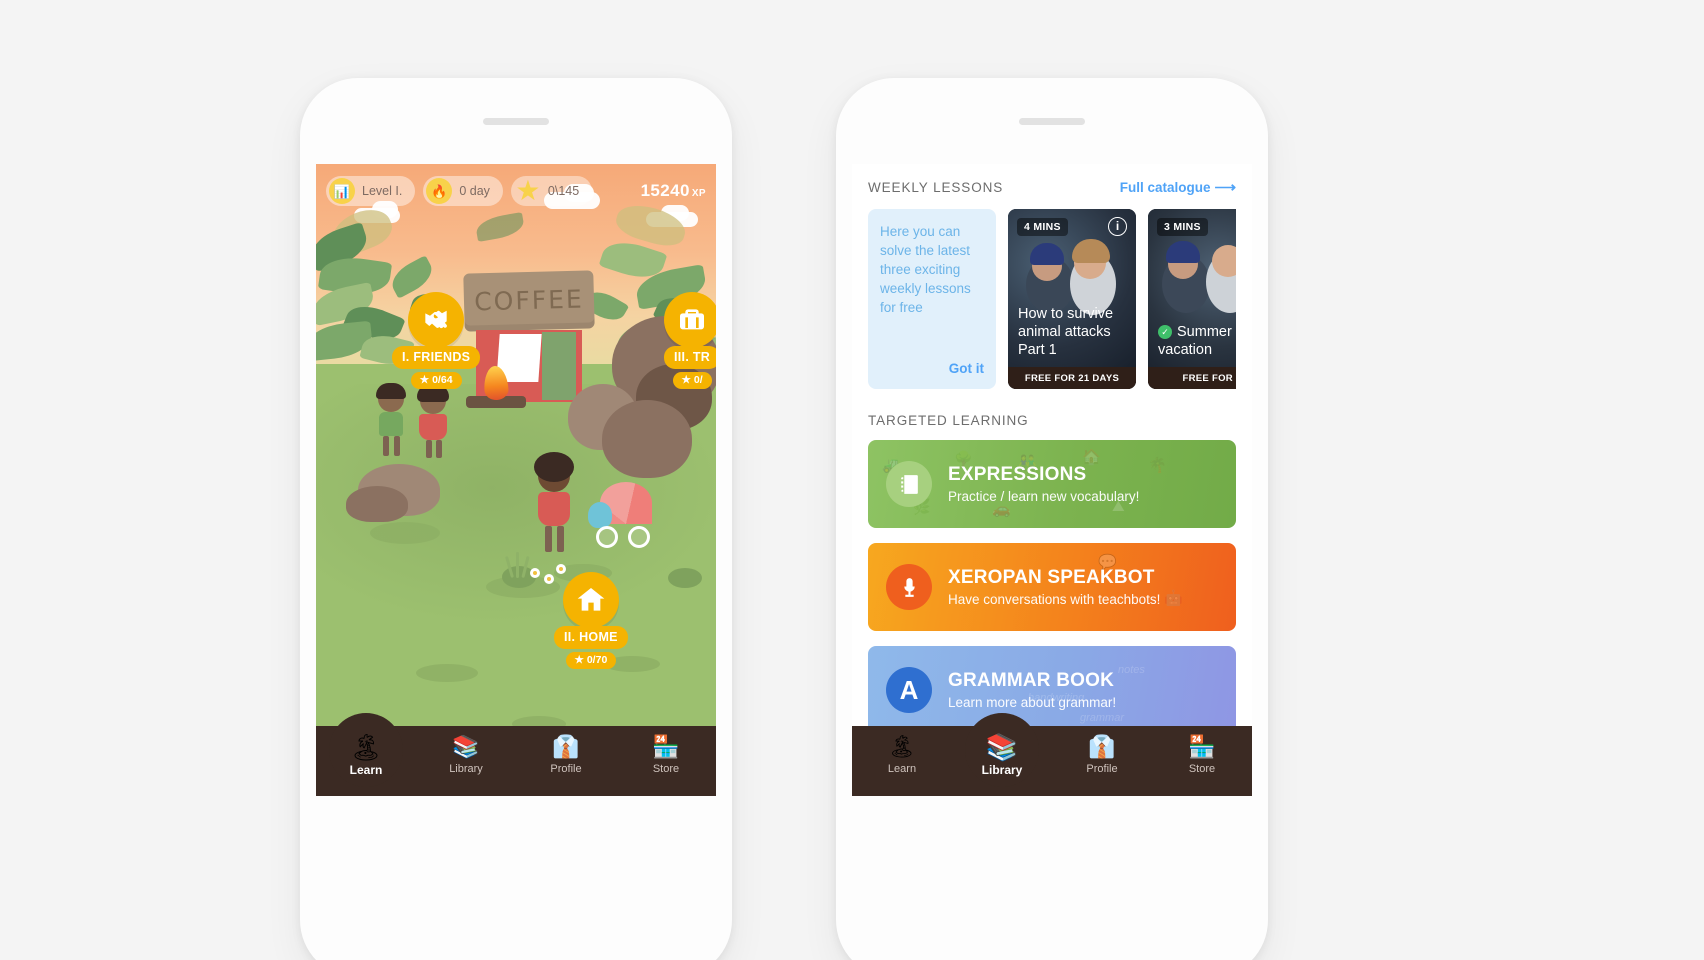  What do you see at coordinates (1066, 332) in the screenshot?
I see `lesson-title: How to survive animal attacks Part 1` at bounding box center [1066, 332].